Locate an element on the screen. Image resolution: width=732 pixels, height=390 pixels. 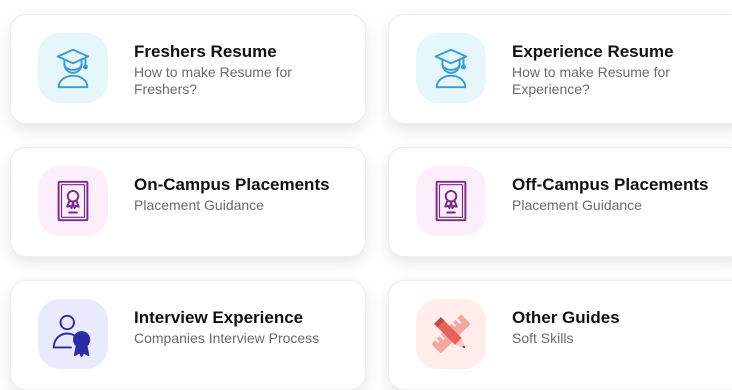
card-title: On-Campus Placements is located at coordinates (232, 184).